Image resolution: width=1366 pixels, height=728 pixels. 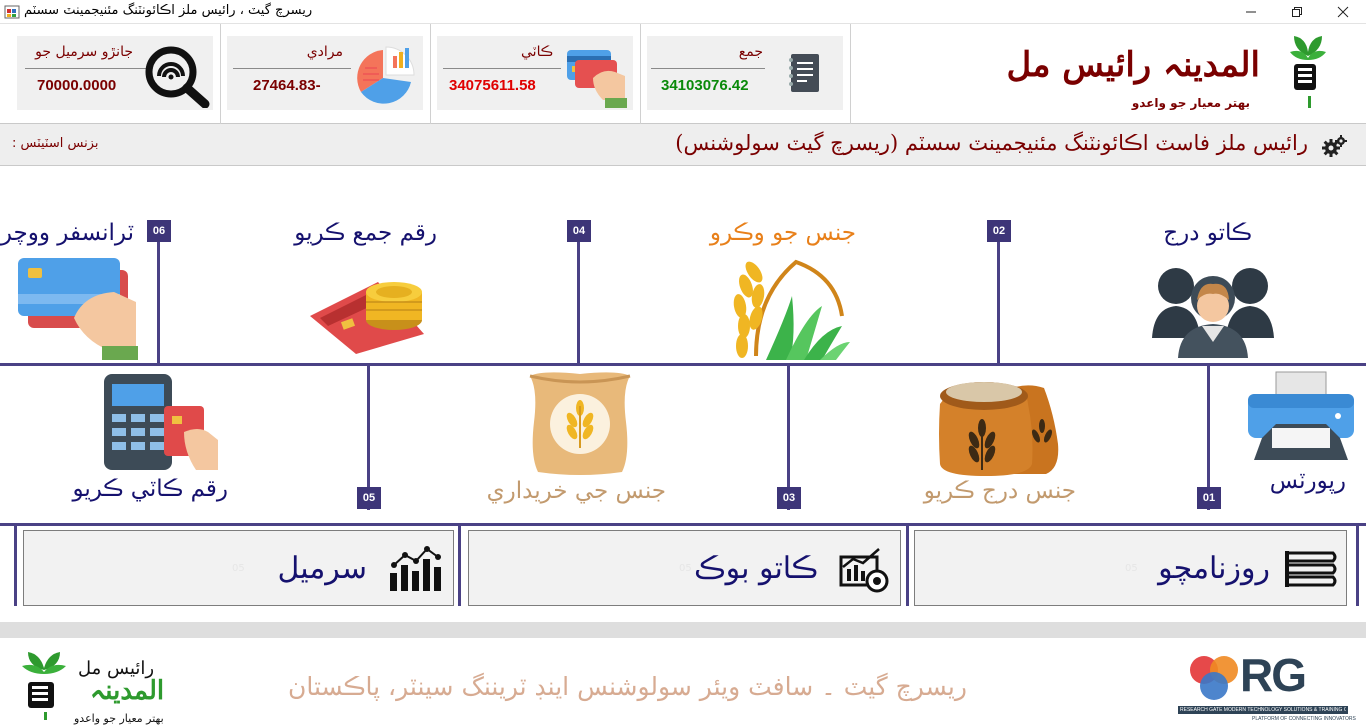 I want to click on search-icon, so click(x=177, y=77).